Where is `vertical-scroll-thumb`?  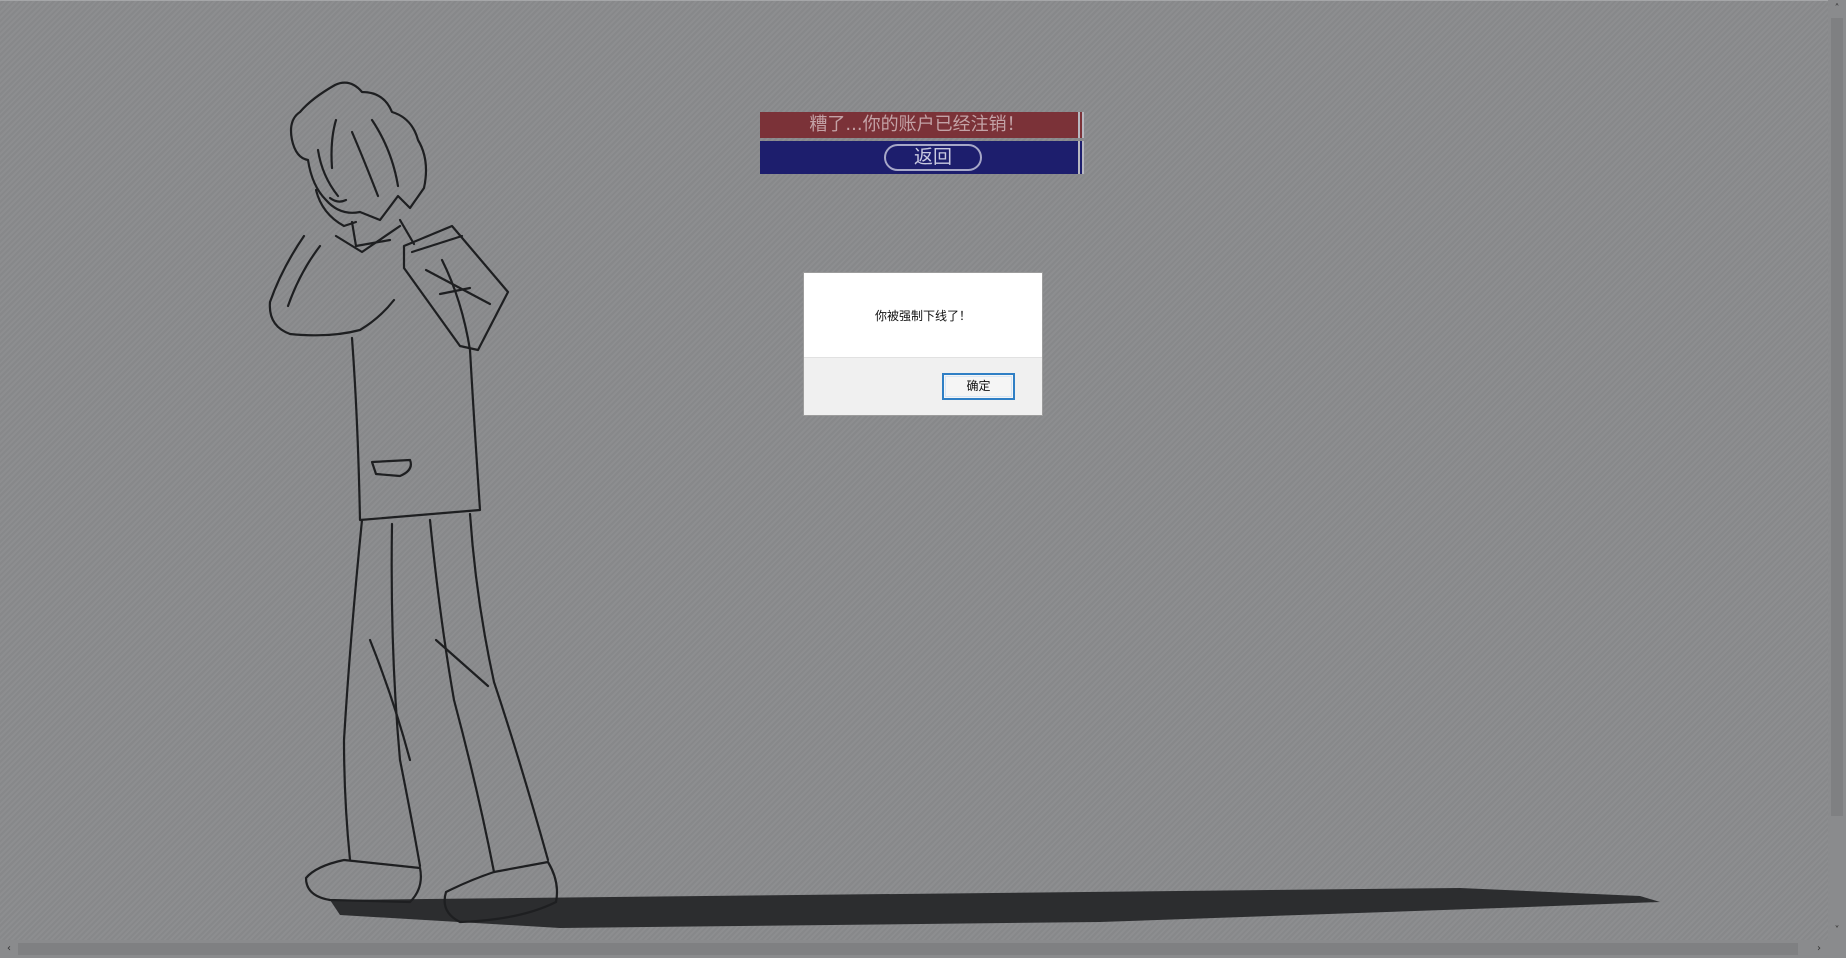
vertical-scroll-thumb is located at coordinates (1837, 417).